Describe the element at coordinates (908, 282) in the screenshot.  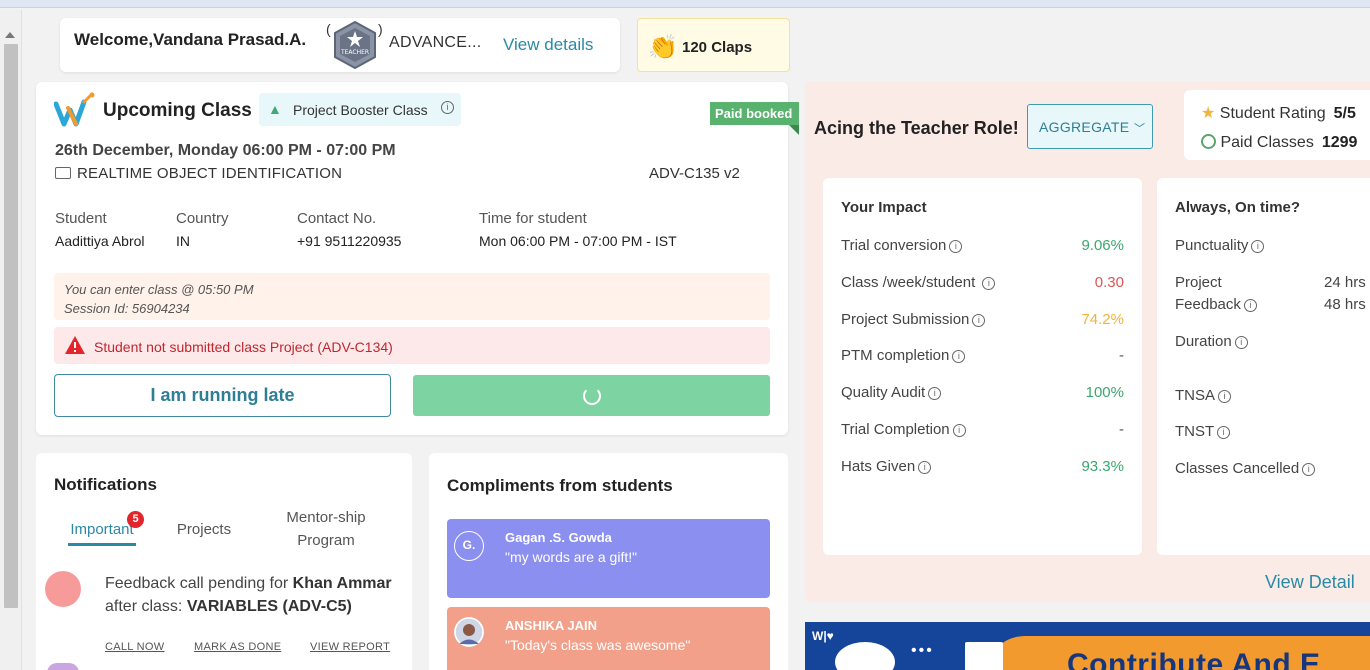
I see `impact-label: Class /week/student` at that location.